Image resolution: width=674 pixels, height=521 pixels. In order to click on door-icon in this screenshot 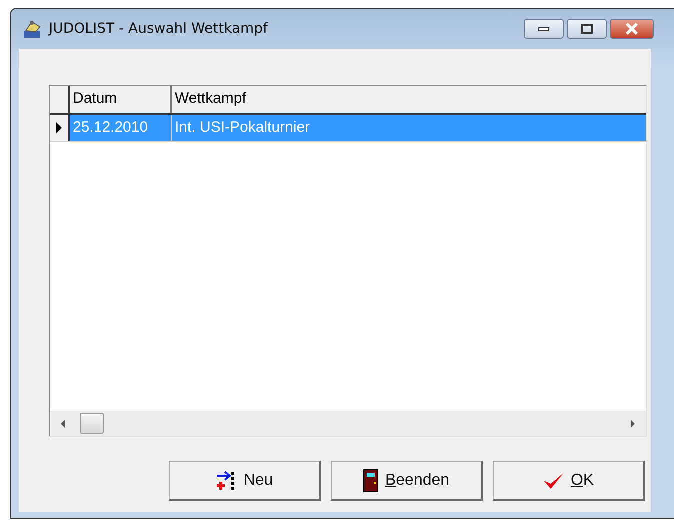, I will do `click(371, 480)`.